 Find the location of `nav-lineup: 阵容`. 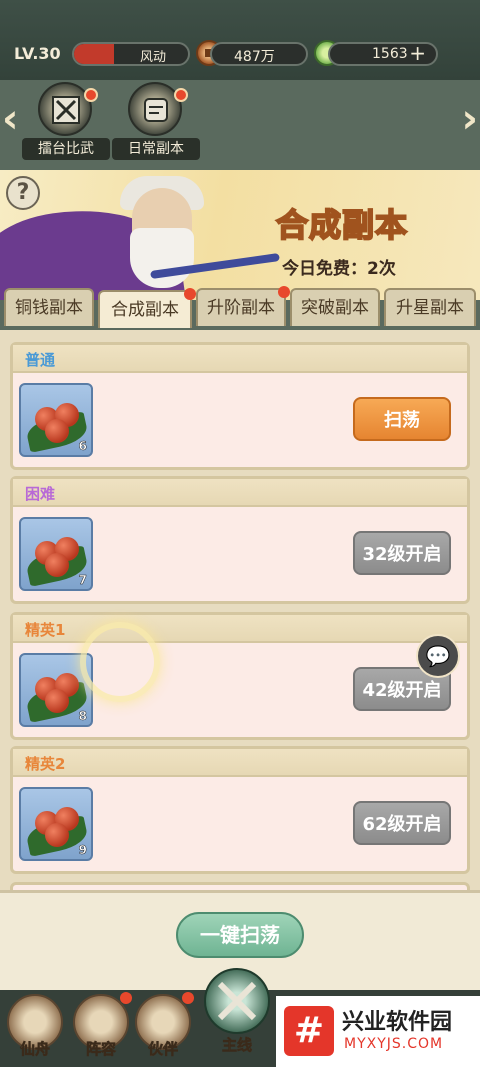

nav-lineup: 阵容 is located at coordinates (101, 1028).